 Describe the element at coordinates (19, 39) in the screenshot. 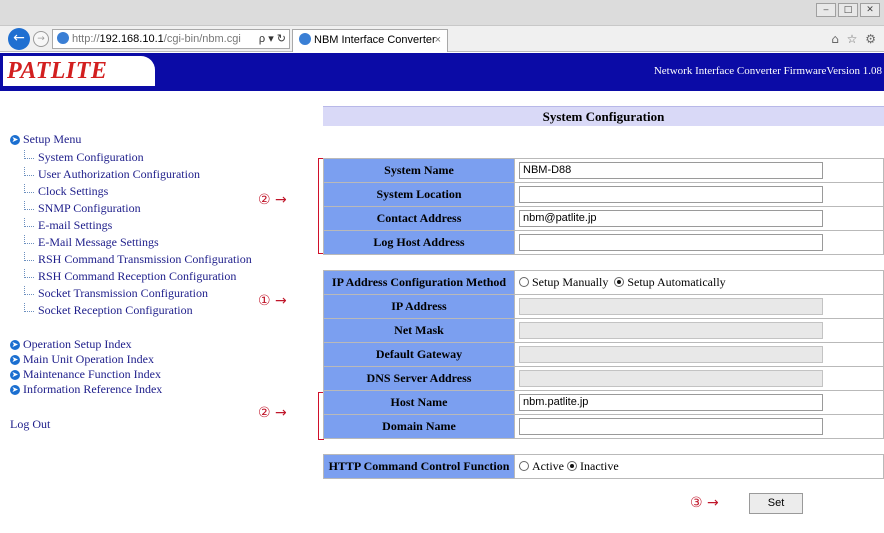

I see `back-arrow-icon: ←` at that location.